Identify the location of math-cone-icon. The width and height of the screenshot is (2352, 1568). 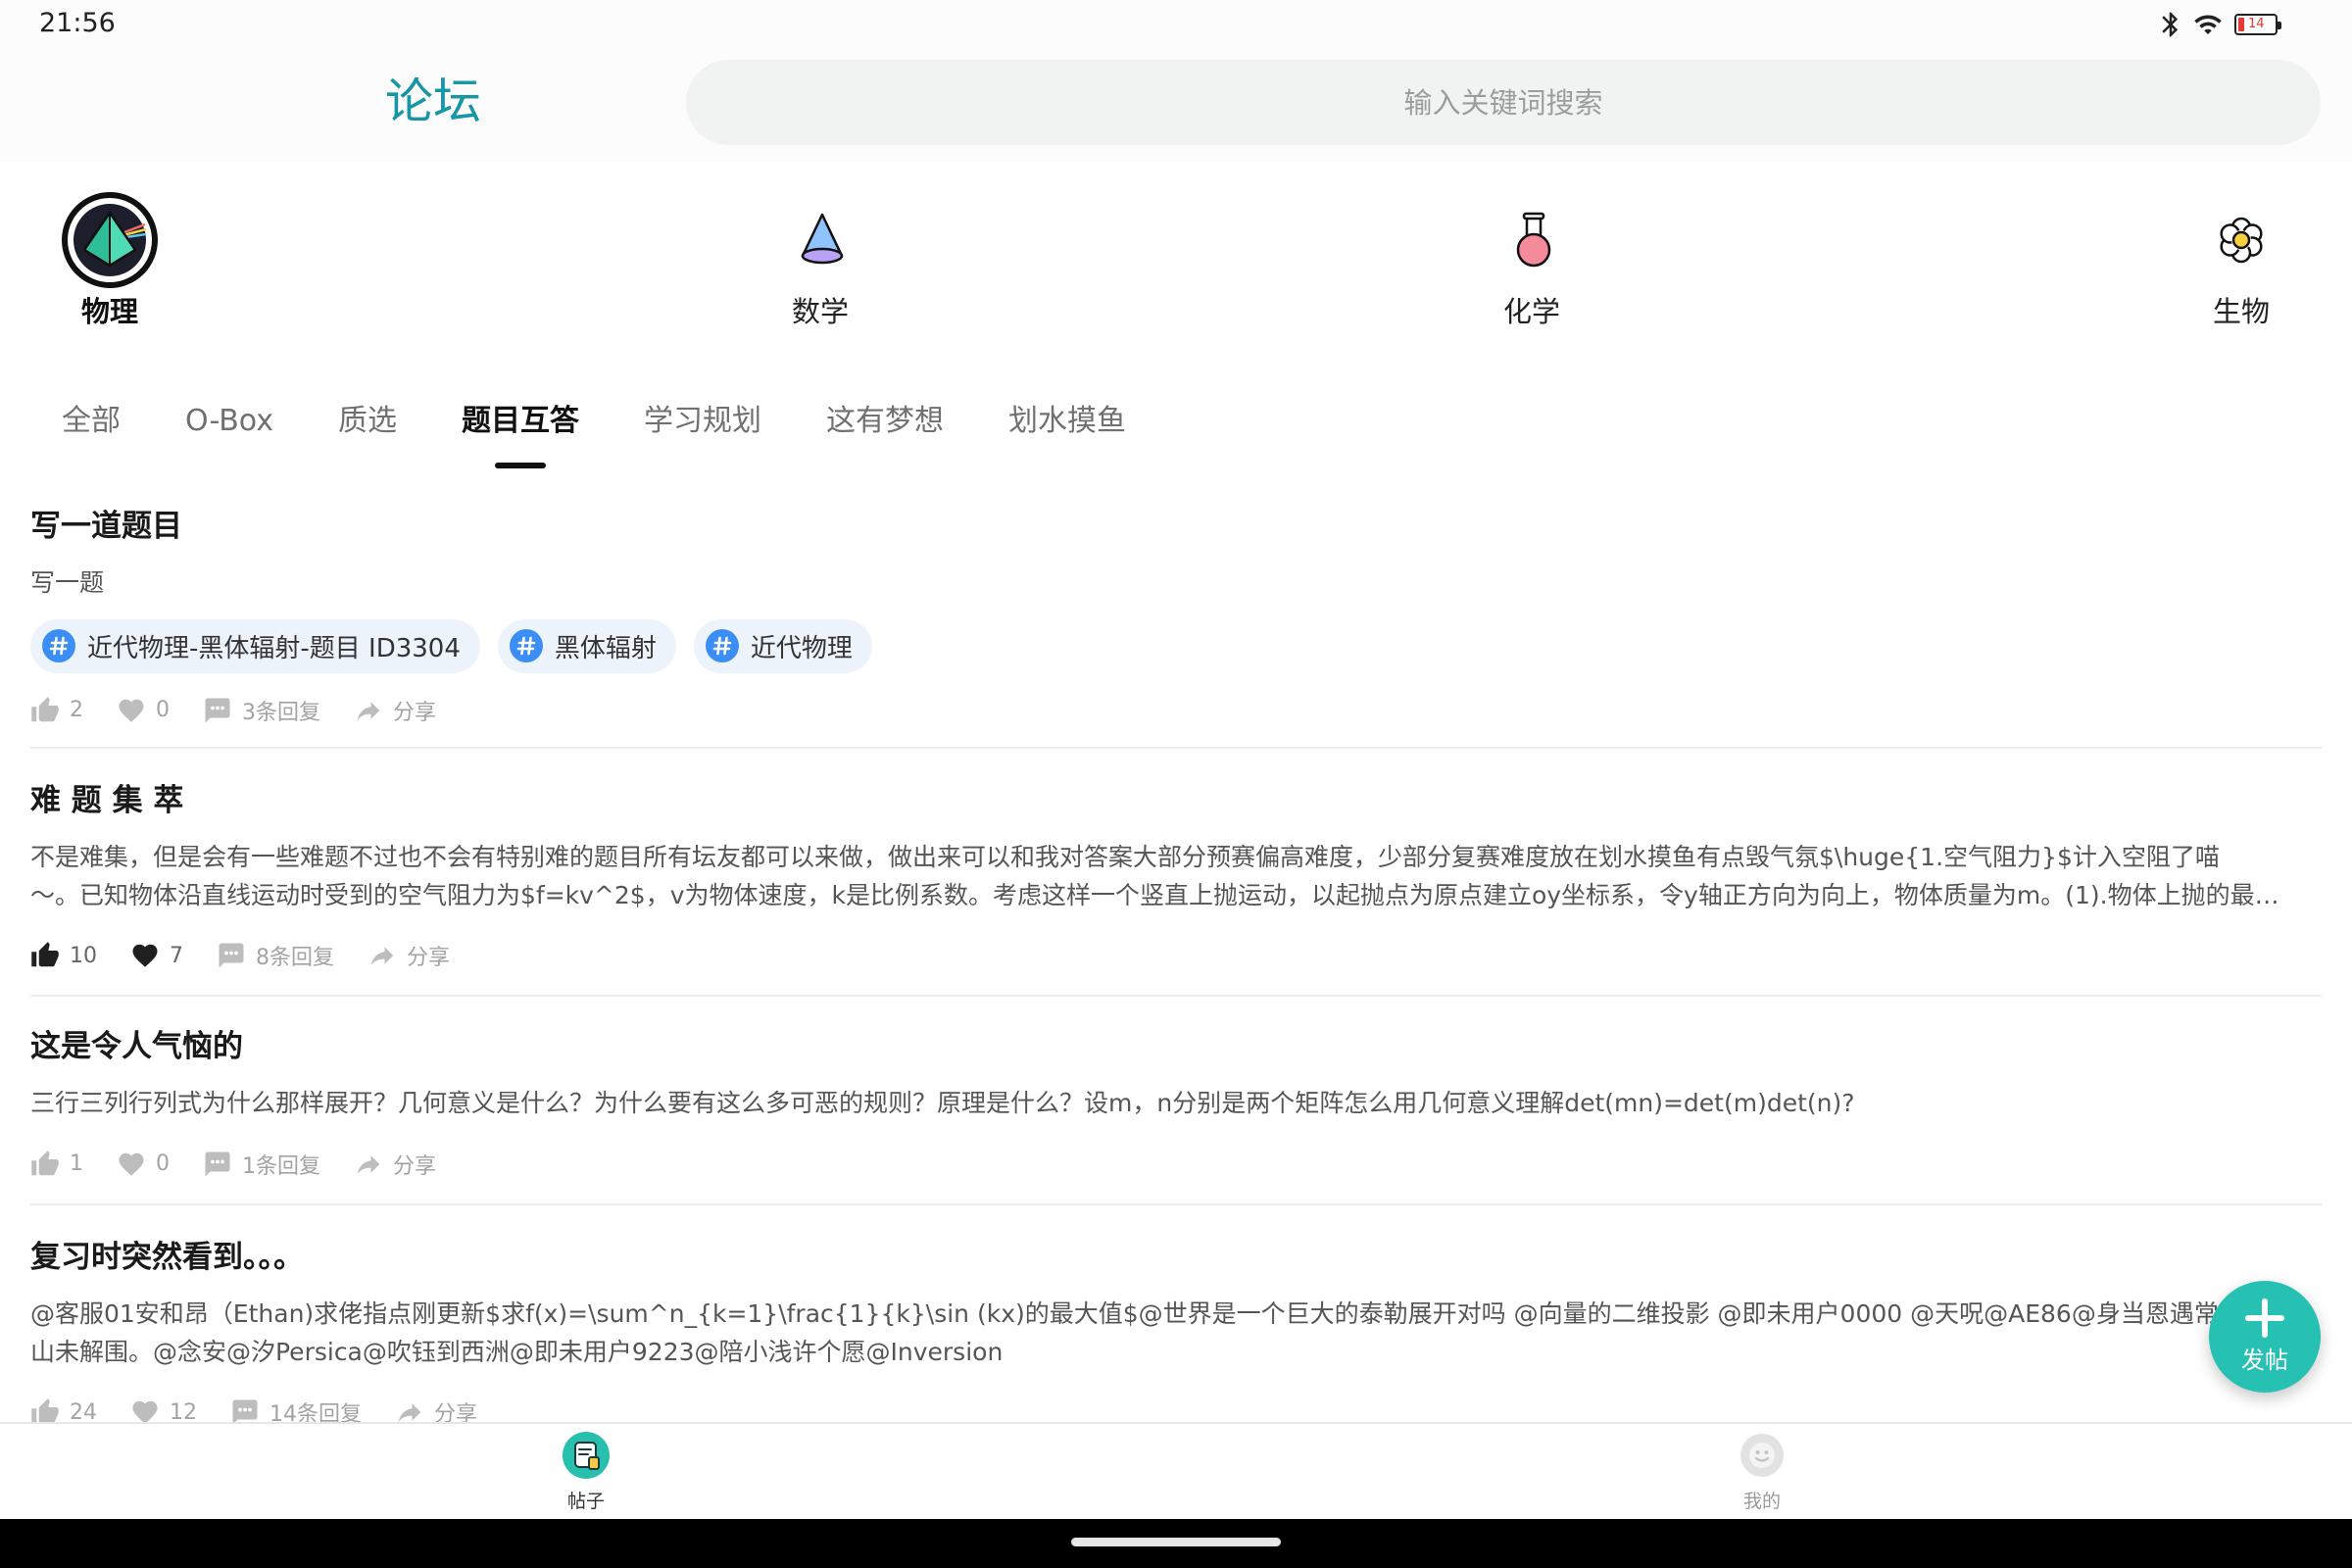
(822, 239).